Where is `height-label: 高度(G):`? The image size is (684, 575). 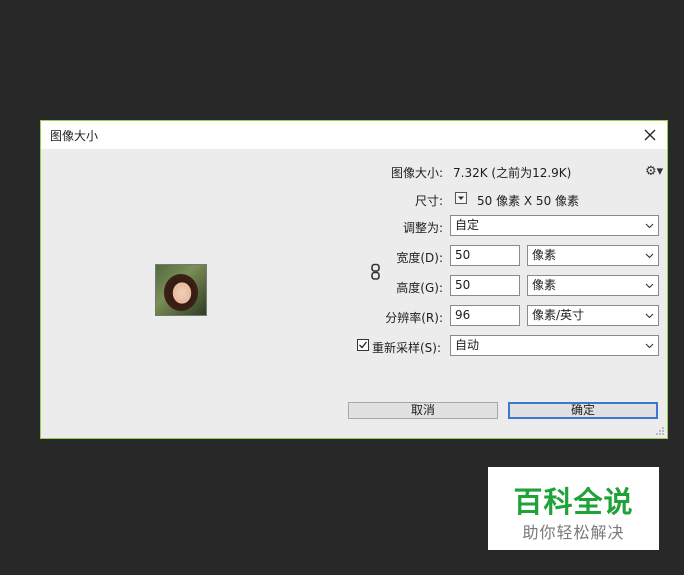 height-label: 高度(G): is located at coordinates (419, 288).